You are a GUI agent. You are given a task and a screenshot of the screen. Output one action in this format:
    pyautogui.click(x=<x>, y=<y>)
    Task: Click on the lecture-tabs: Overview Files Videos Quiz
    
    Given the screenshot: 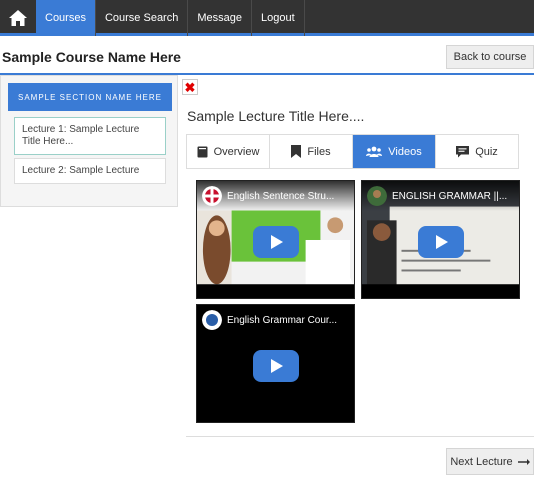 What is the action you would take?
    pyautogui.click(x=352, y=151)
    